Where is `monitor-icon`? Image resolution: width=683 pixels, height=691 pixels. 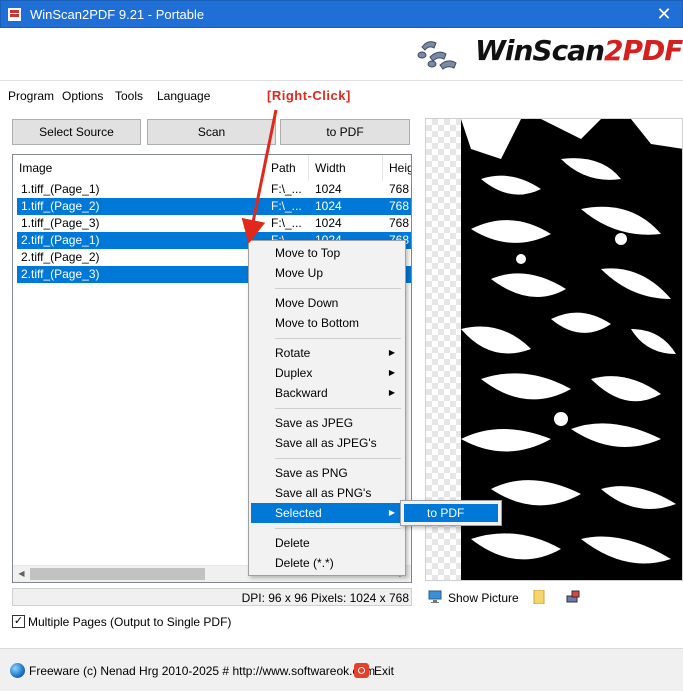
monitor-icon is located at coordinates (435, 597).